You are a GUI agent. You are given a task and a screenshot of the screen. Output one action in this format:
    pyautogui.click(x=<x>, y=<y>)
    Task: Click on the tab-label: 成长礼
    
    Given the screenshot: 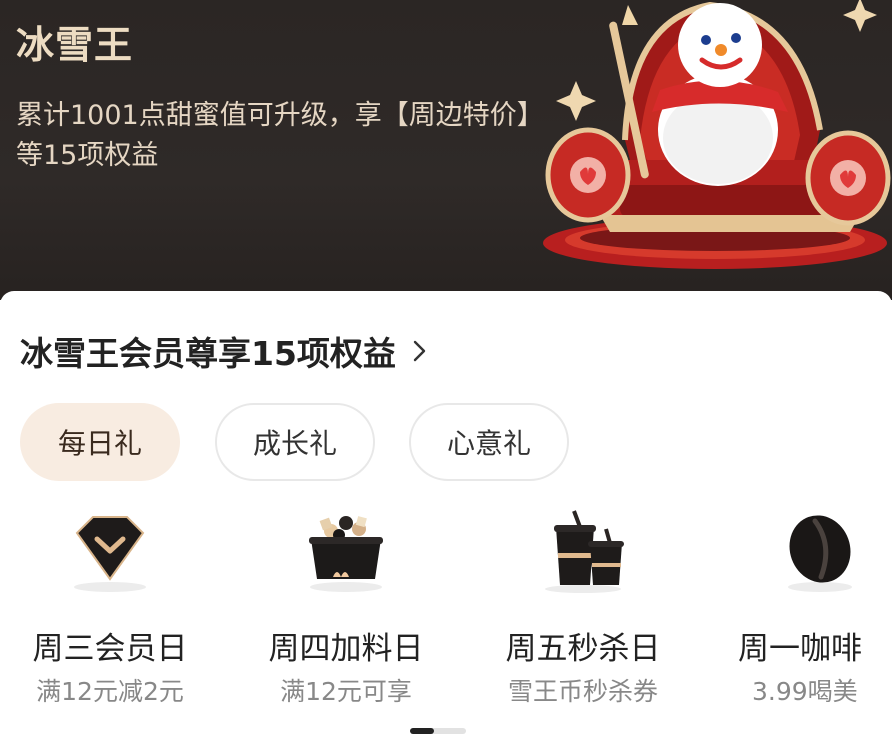 What is the action you would take?
    pyautogui.click(x=294, y=443)
    